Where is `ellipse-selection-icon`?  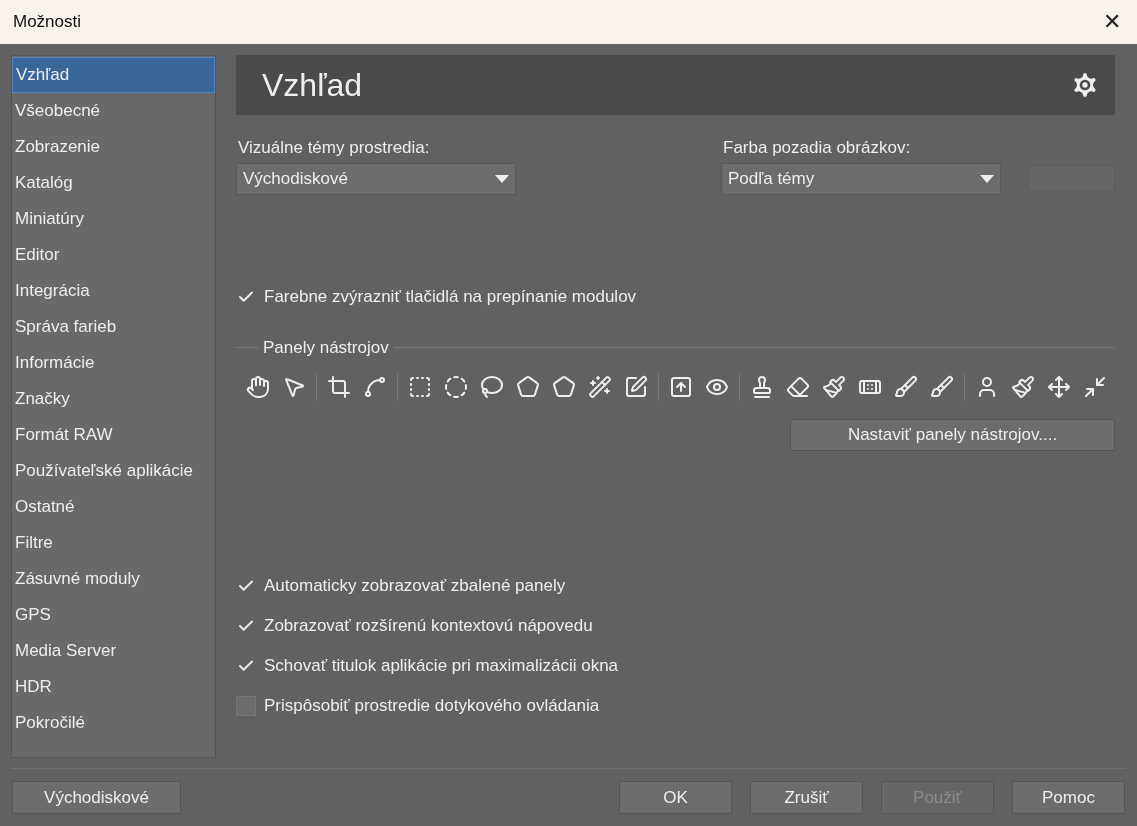
ellipse-selection-icon is located at coordinates (456, 387).